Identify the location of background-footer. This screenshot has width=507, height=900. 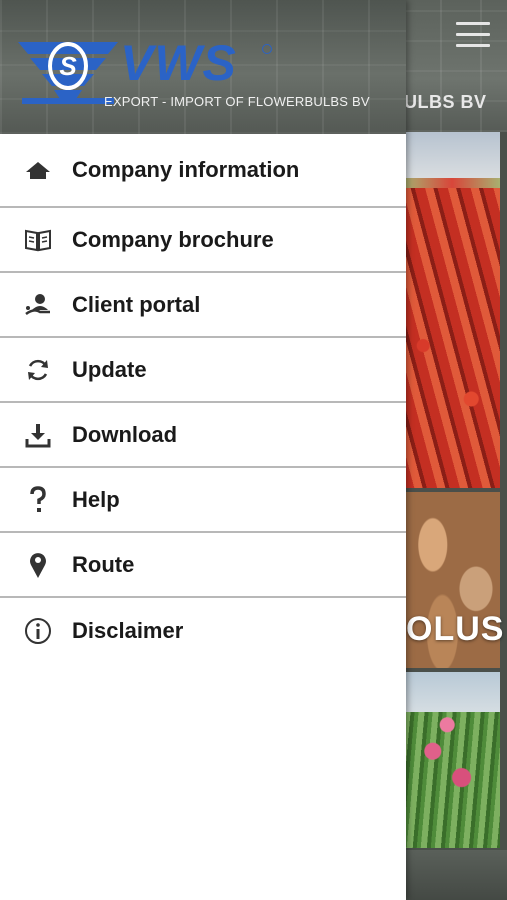
(455, 875).